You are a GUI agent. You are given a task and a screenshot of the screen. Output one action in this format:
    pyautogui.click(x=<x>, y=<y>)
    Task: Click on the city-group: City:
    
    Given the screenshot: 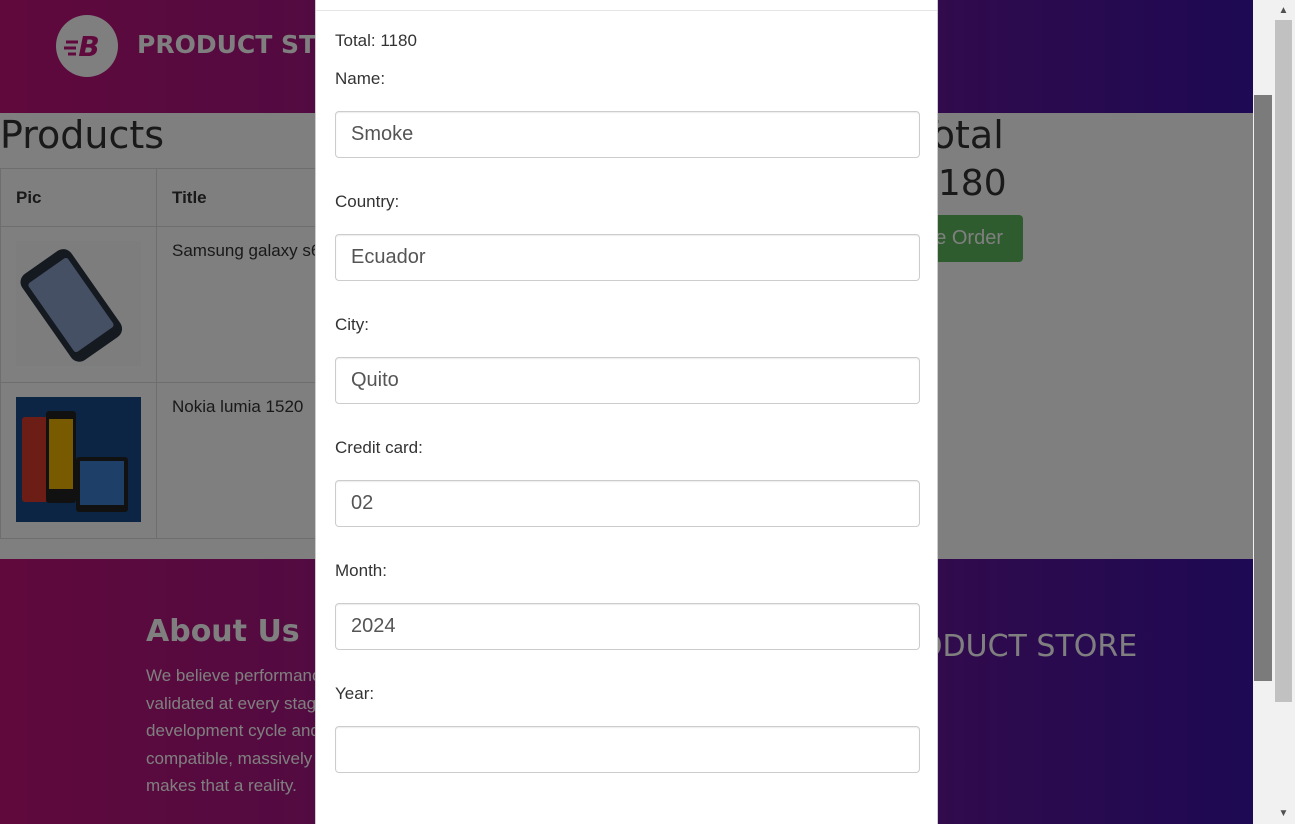 What is the action you would take?
    pyautogui.click(x=627, y=358)
    